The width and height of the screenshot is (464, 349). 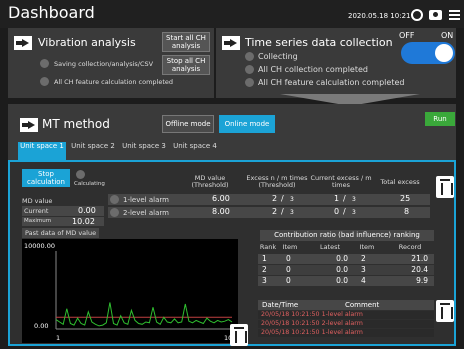 What do you see at coordinates (249, 56) in the screenshot?
I see `collecting-led` at bounding box center [249, 56].